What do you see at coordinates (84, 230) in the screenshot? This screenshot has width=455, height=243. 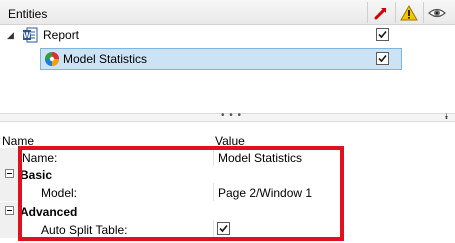 I see `property-label-auto-split-table: Auto Split Table:` at bounding box center [84, 230].